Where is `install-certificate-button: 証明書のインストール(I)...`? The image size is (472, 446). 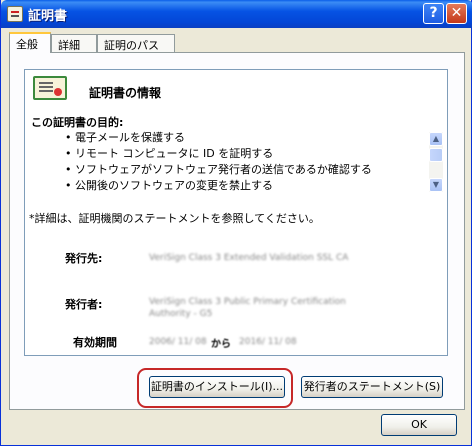 install-certificate-button: 証明書のインストール(I)... is located at coordinates (217, 387).